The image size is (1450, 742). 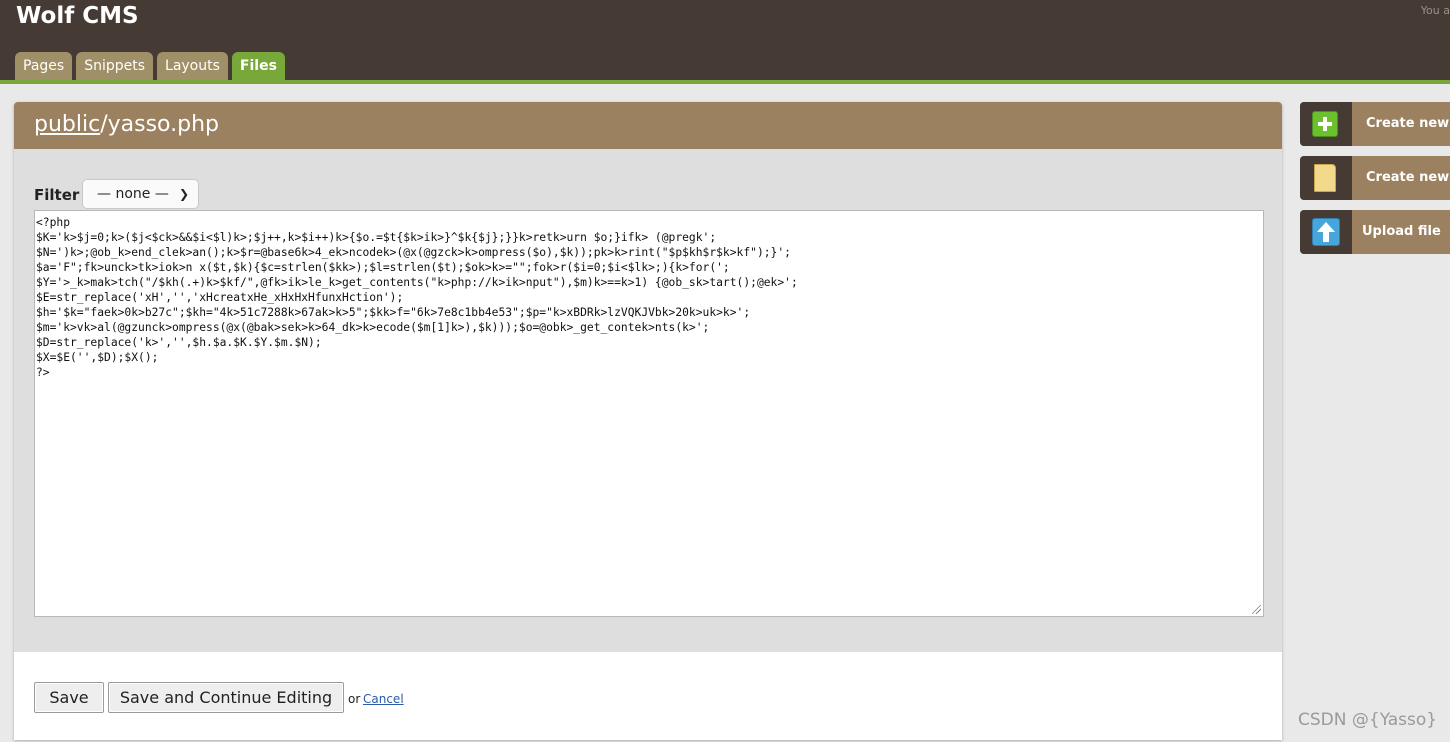 I want to click on filter-selected-value: — none —, so click(x=133, y=194).